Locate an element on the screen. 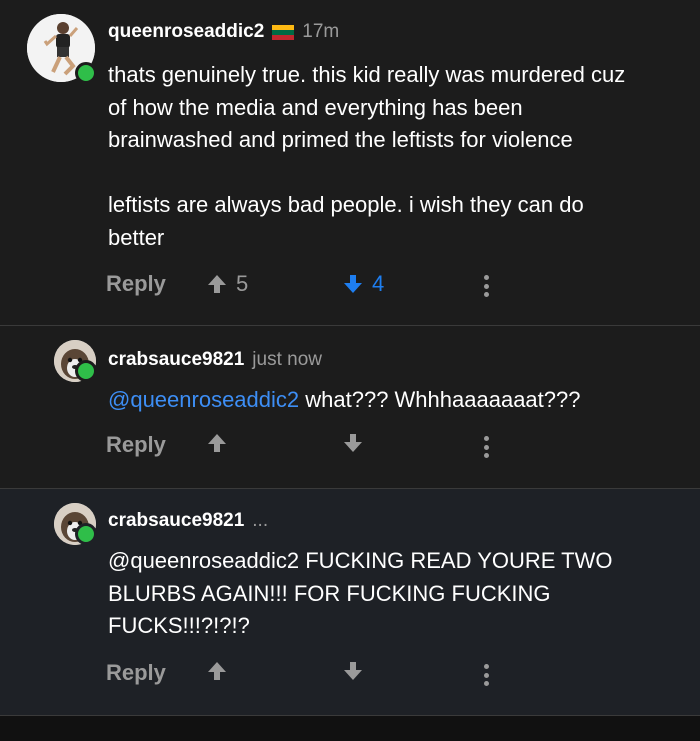  user-mention-link: @queenroseaddic2 is located at coordinates (203, 399).